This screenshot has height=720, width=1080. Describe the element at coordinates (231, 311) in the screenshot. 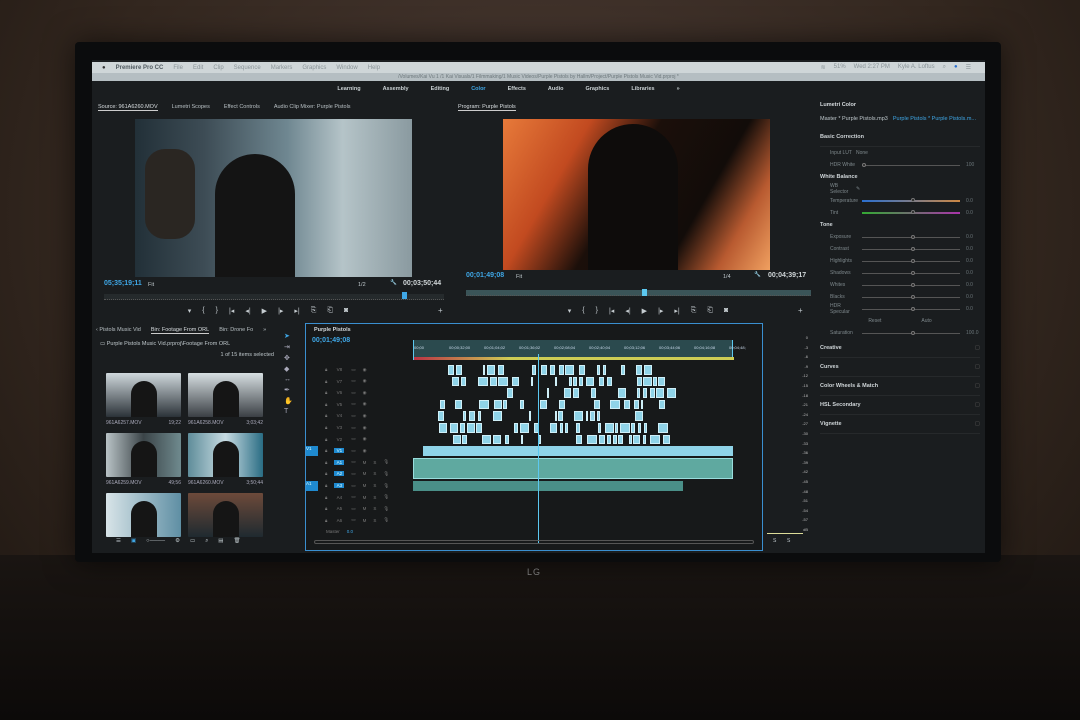

I see `go-to-in-button: |◂` at that location.